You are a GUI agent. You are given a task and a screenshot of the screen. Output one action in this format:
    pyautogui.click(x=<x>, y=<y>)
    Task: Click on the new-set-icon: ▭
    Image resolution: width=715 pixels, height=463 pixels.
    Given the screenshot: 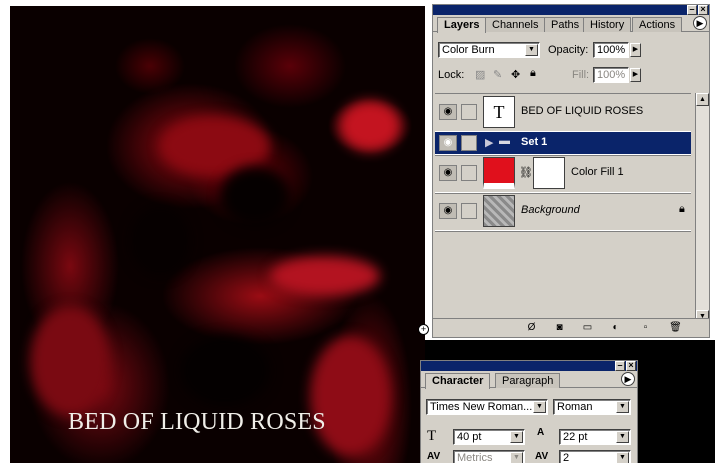 What is the action you would take?
    pyautogui.click(x=587, y=328)
    